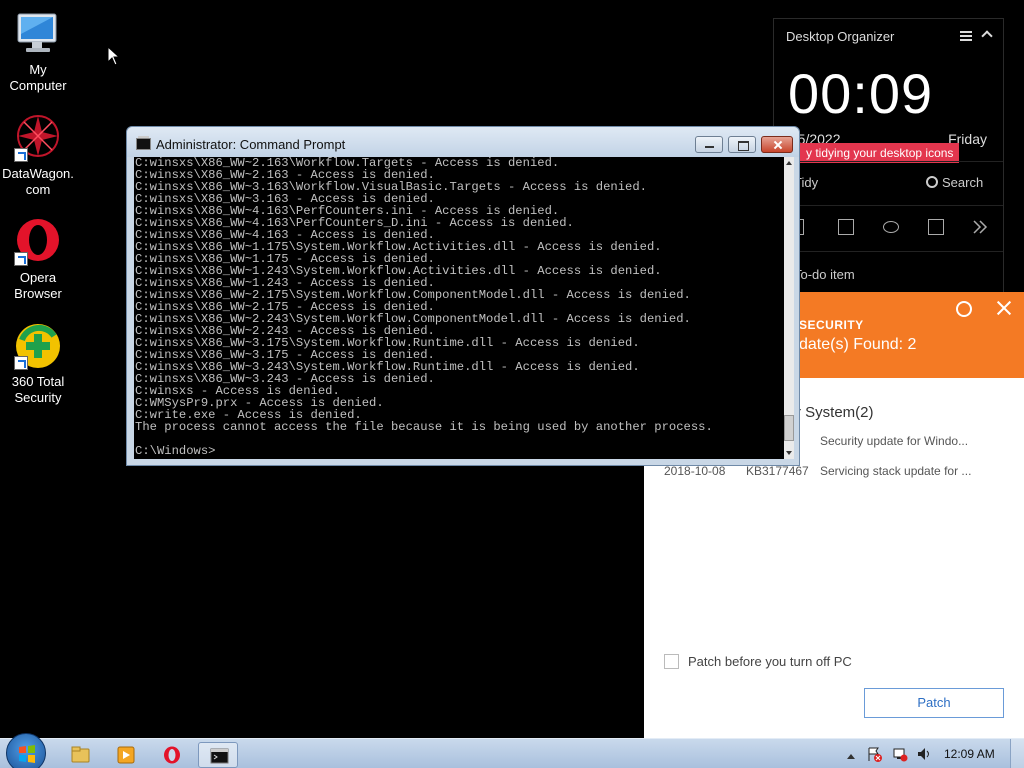  I want to click on desktop-icon-datawagon: DataWagon. com, so click(38, 156).